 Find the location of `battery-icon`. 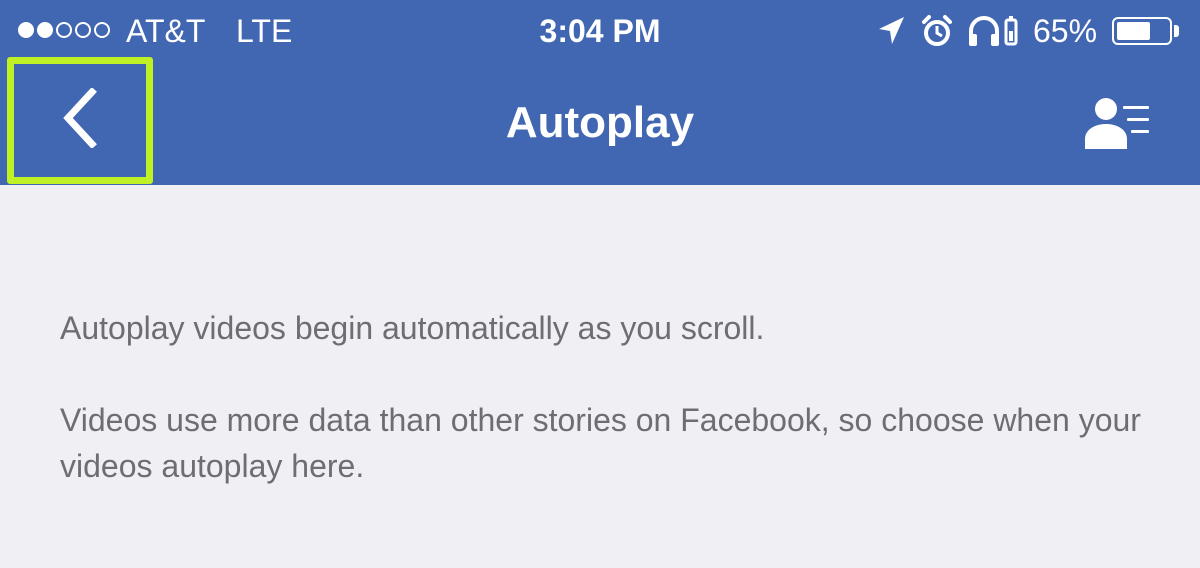

battery-icon is located at coordinates (1142, 31).